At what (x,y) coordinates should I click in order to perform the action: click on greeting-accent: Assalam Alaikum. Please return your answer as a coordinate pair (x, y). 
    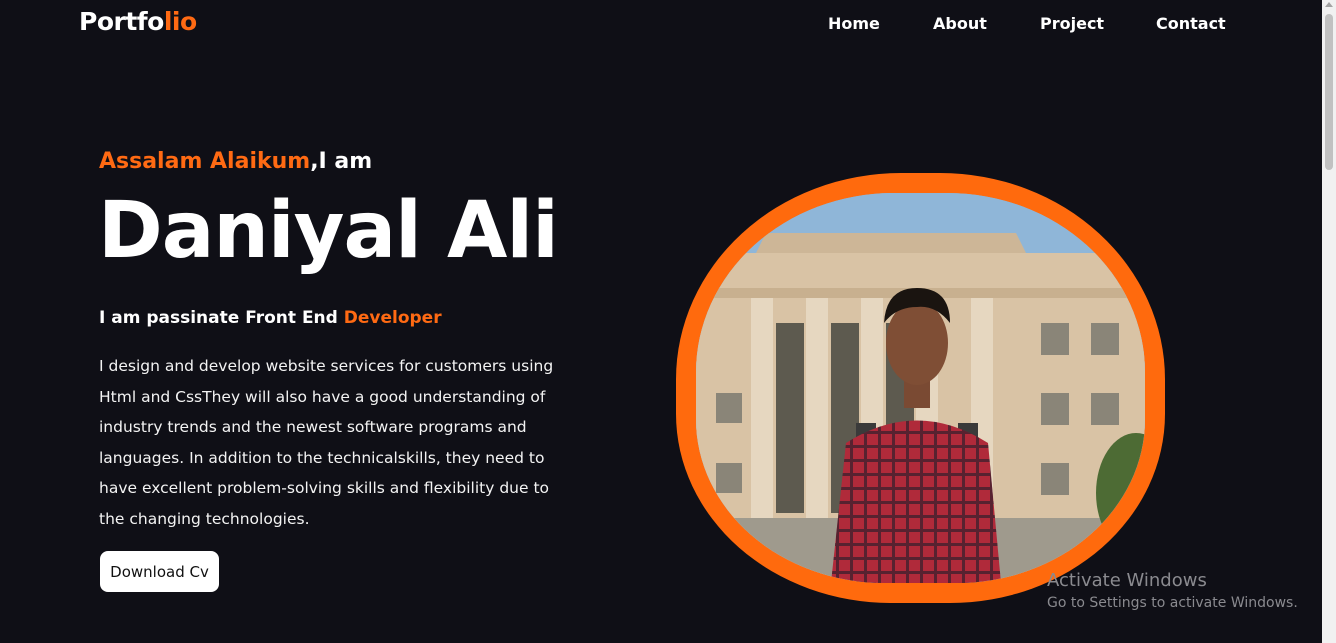
    Looking at the image, I should click on (205, 161).